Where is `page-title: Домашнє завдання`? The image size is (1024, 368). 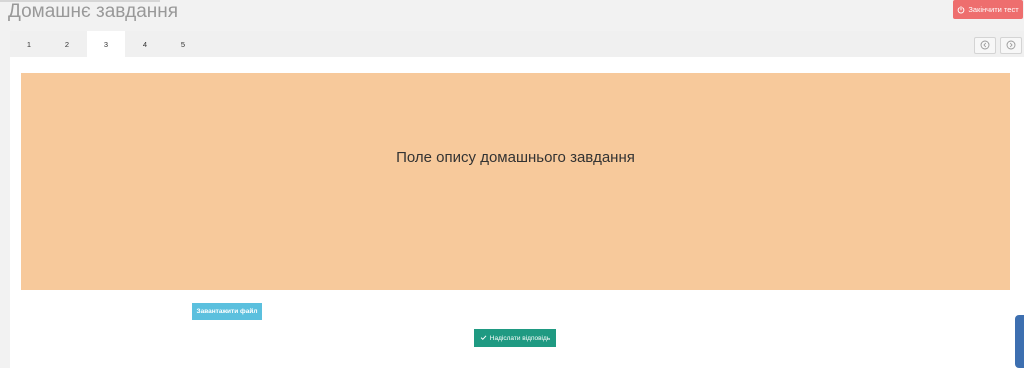
page-title: Домашнє завдання is located at coordinates (93, 11).